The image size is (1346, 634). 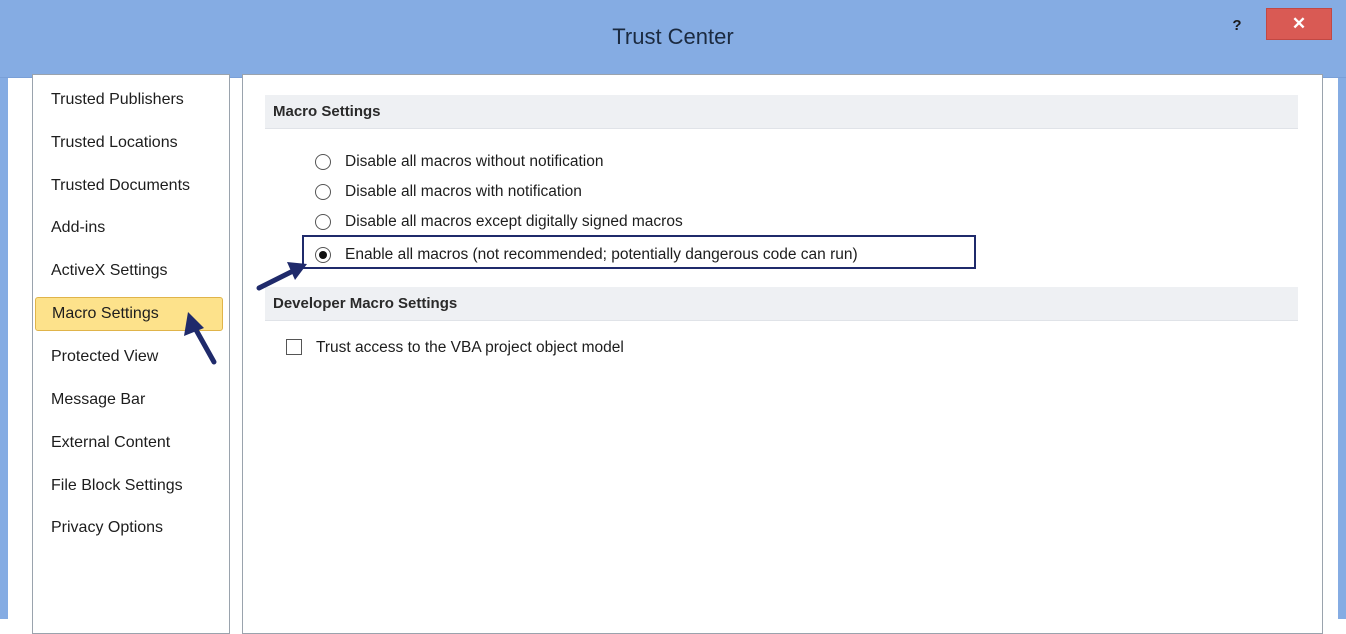 What do you see at coordinates (104, 357) in the screenshot?
I see `sidebar-item-protected-view: Protected View` at bounding box center [104, 357].